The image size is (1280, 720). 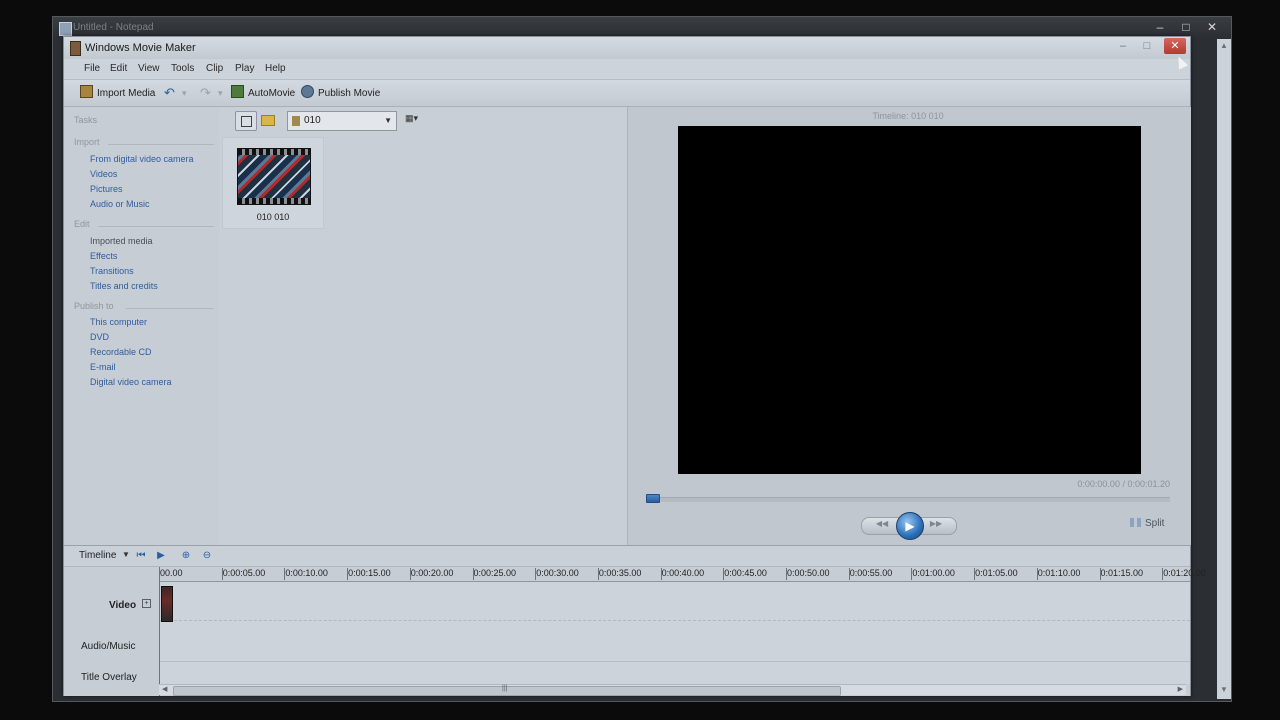 What do you see at coordinates (507, 690) in the screenshot?
I see `scroll-thumb: |||` at bounding box center [507, 690].